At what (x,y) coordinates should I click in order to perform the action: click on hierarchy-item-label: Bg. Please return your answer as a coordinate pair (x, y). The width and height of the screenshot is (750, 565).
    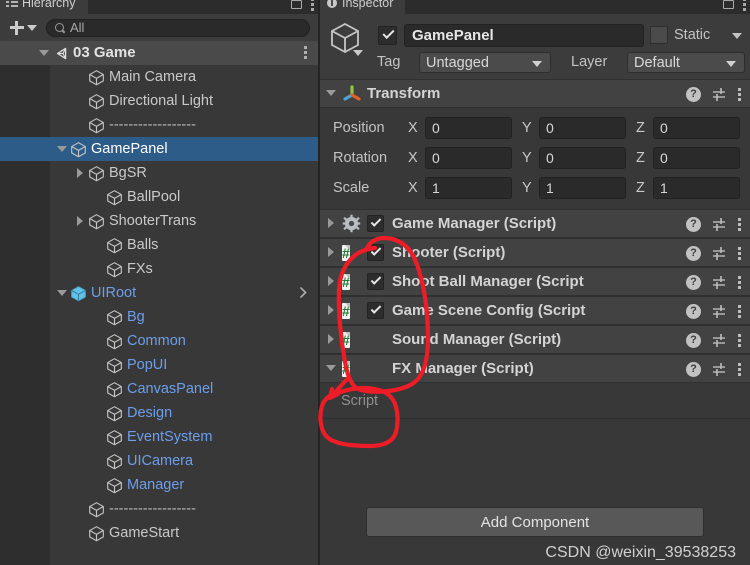
    Looking at the image, I should click on (136, 317).